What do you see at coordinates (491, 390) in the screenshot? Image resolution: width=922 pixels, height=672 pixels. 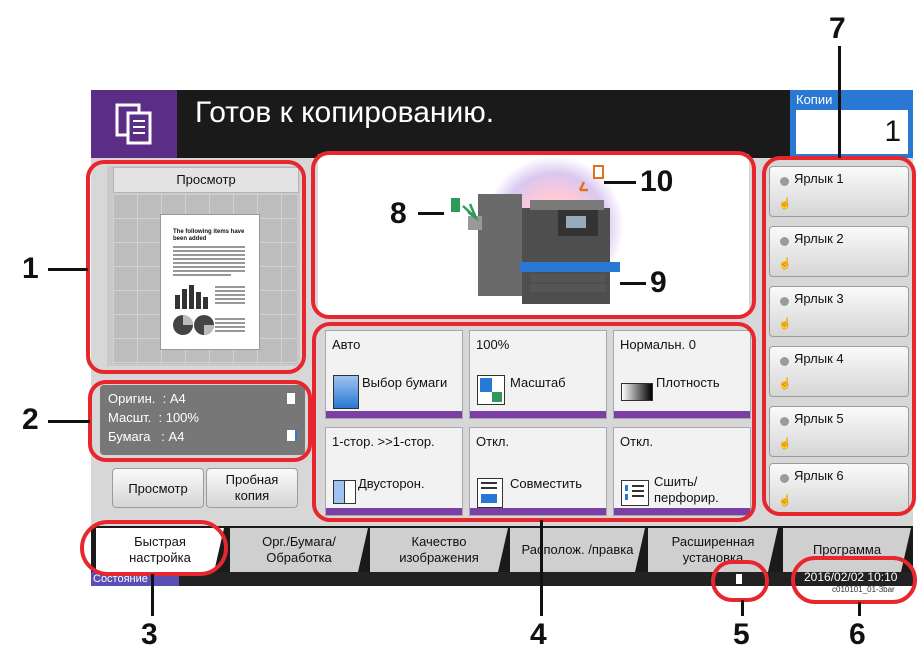 I see `zoom-icon` at bounding box center [491, 390].